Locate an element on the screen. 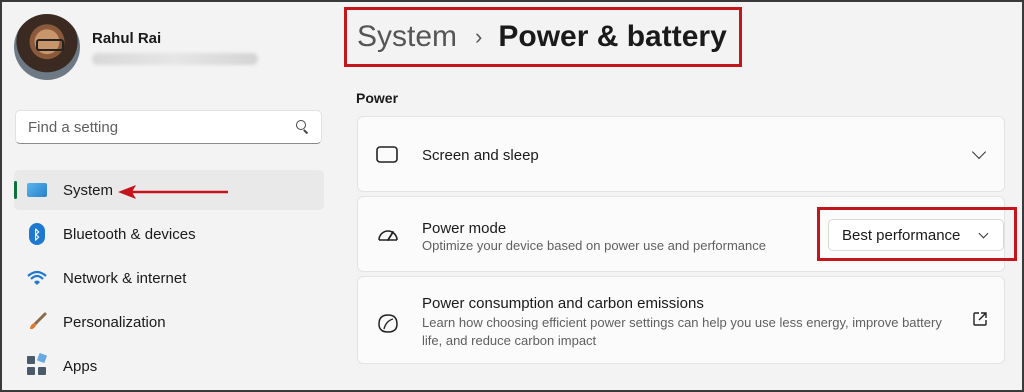 Image resolution: width=1024 pixels, height=392 pixels. sidebar-item-label: Network & internet is located at coordinates (125, 278).